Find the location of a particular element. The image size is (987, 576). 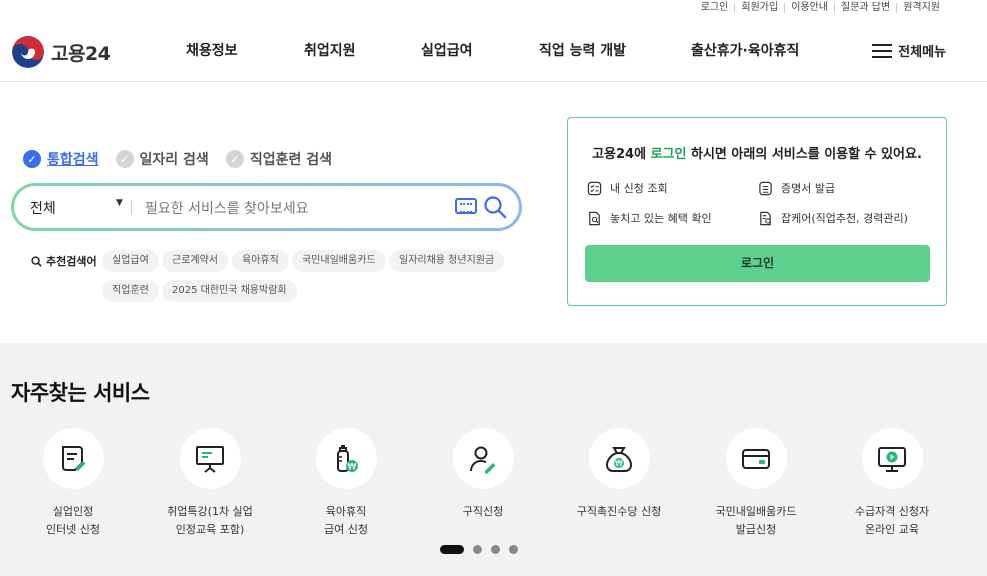

nav-item-unemployment-benefit: 실업급여 is located at coordinates (447, 50).